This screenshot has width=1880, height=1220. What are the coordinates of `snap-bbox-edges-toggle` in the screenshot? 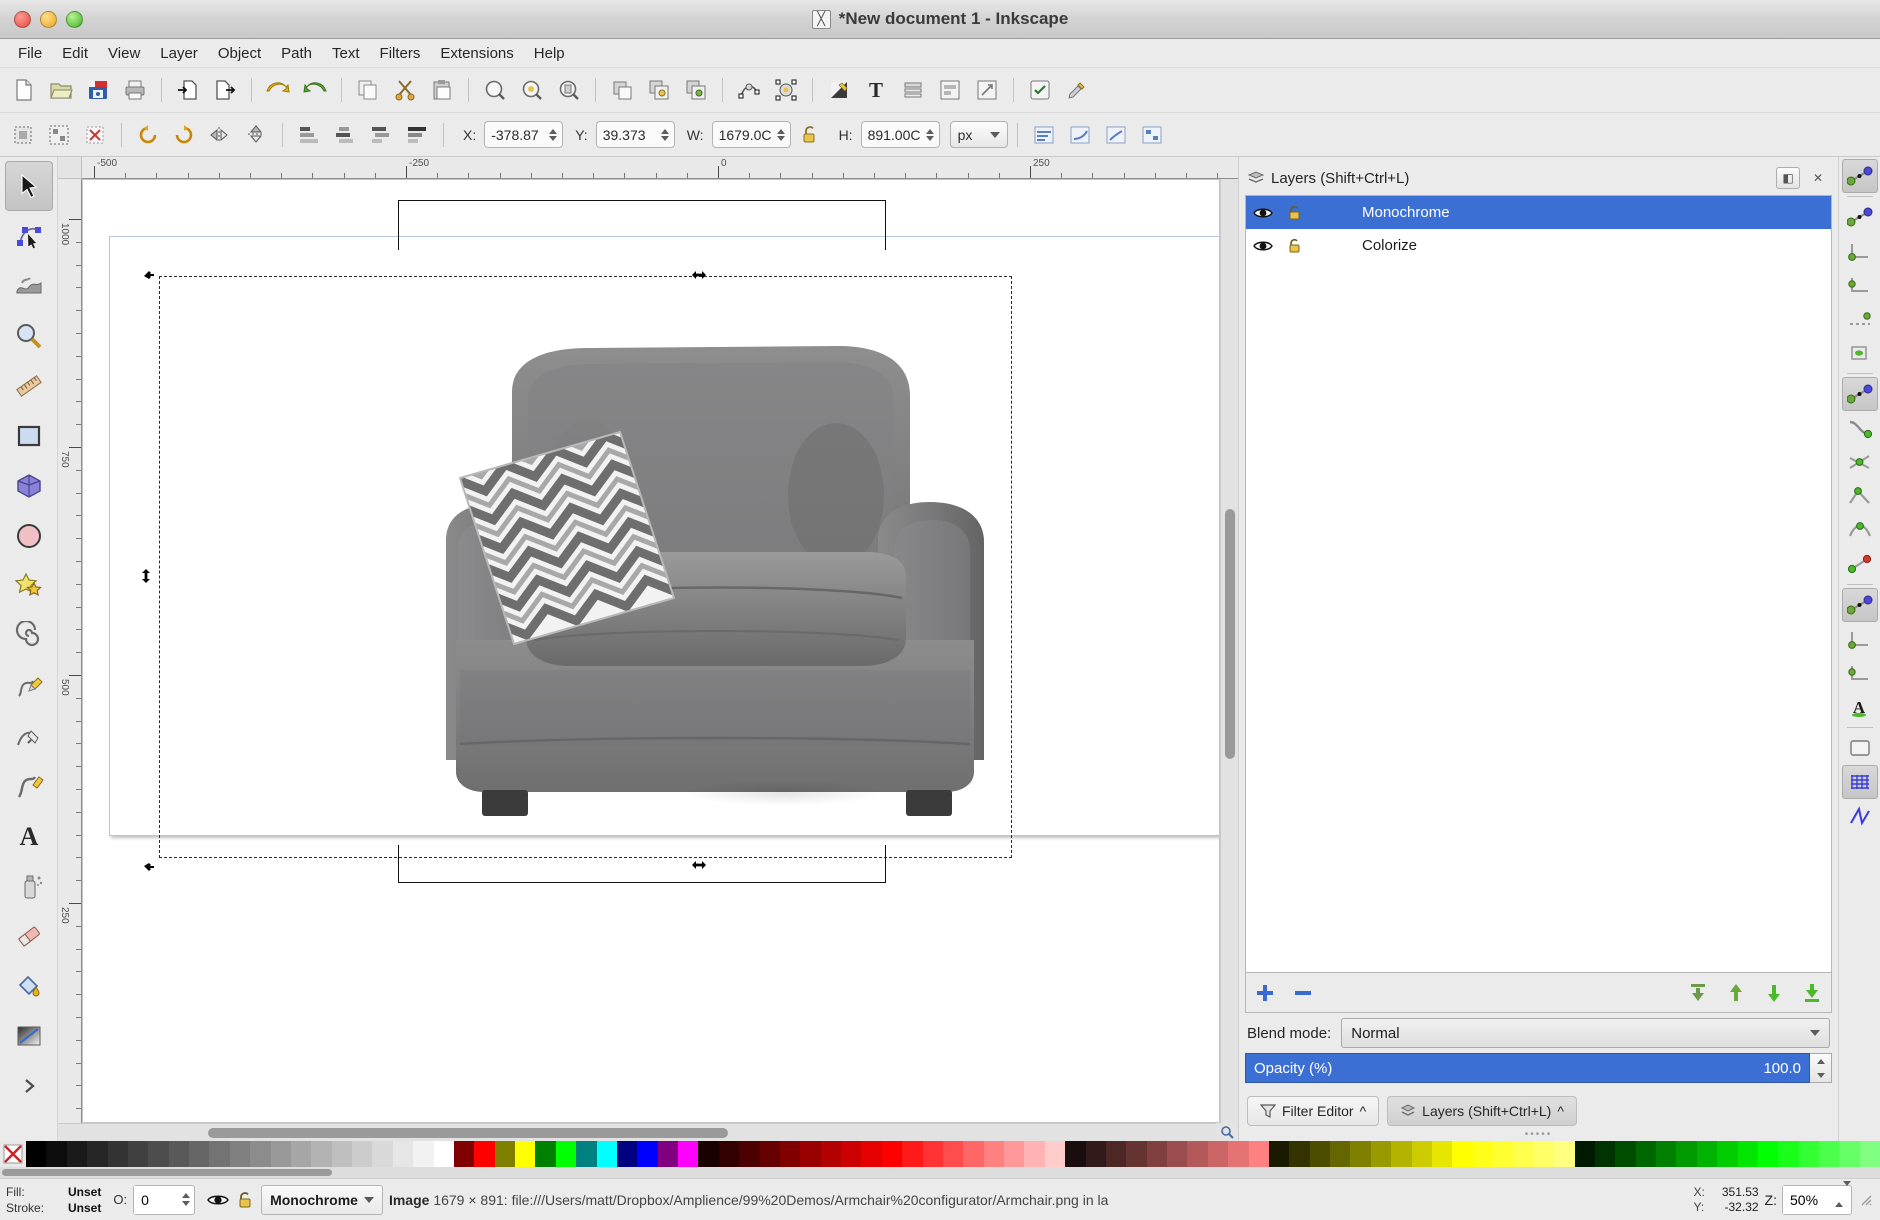 It's located at (1860, 251).